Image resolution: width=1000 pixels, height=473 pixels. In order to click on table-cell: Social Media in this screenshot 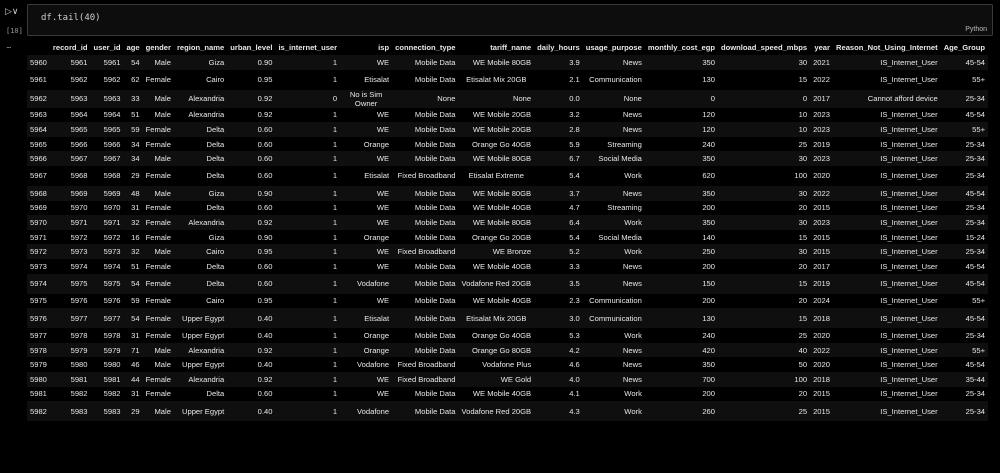, I will do `click(620, 159)`.